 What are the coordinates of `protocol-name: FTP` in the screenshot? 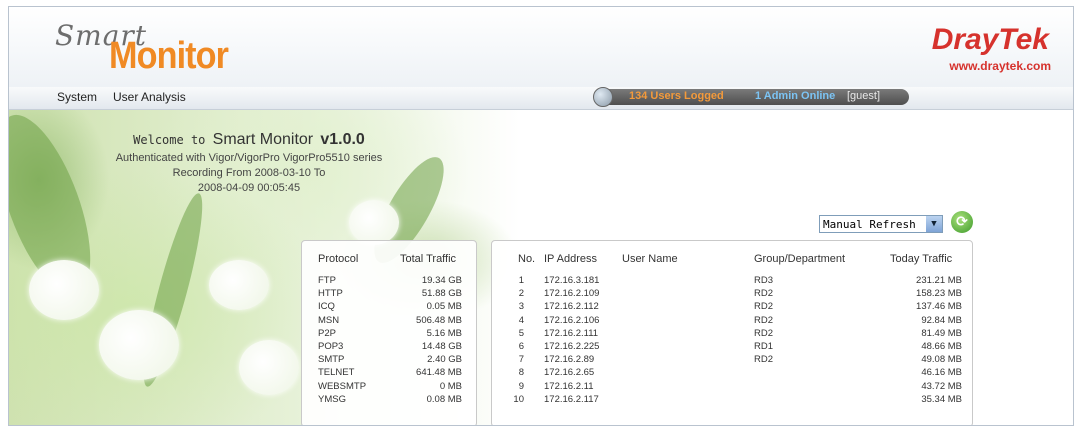 It's located at (327, 280).